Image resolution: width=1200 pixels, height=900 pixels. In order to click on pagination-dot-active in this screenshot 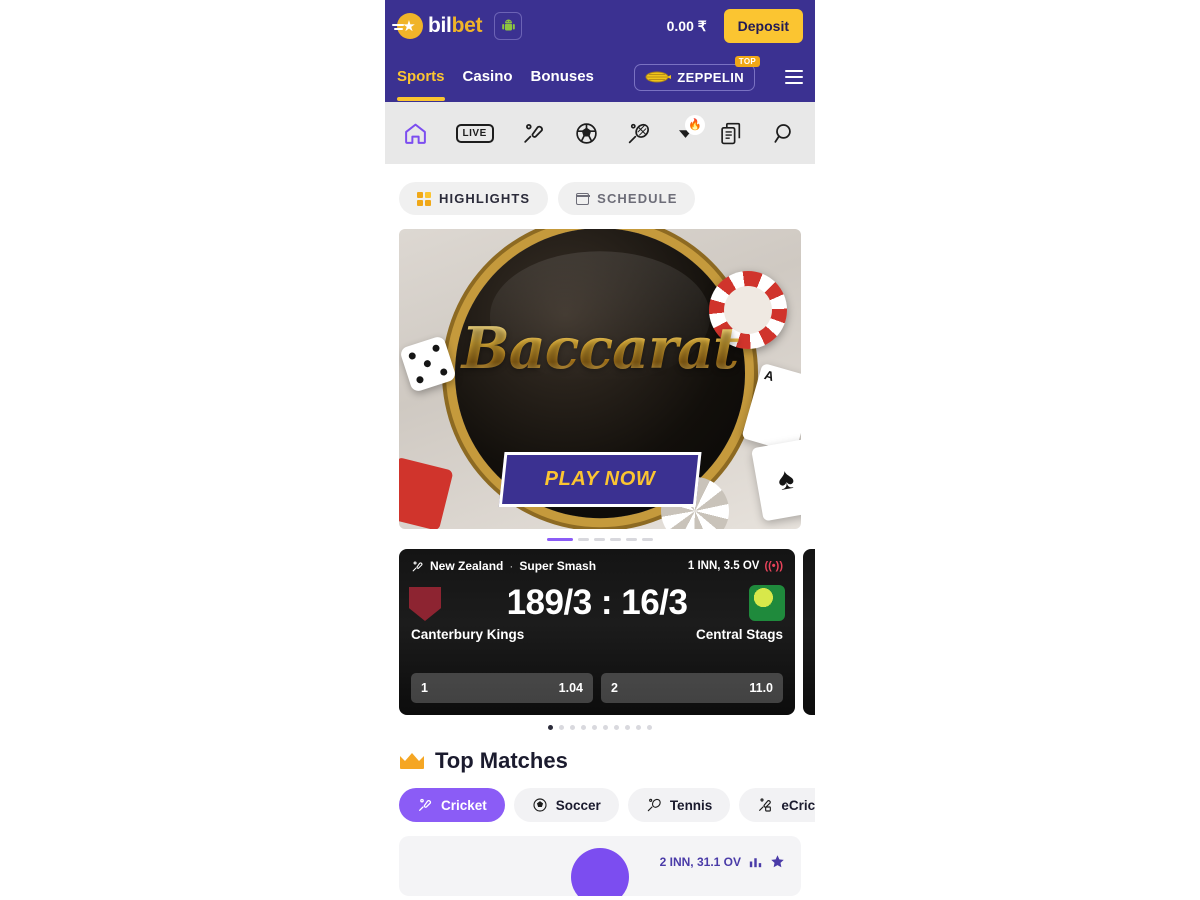, I will do `click(550, 727)`.